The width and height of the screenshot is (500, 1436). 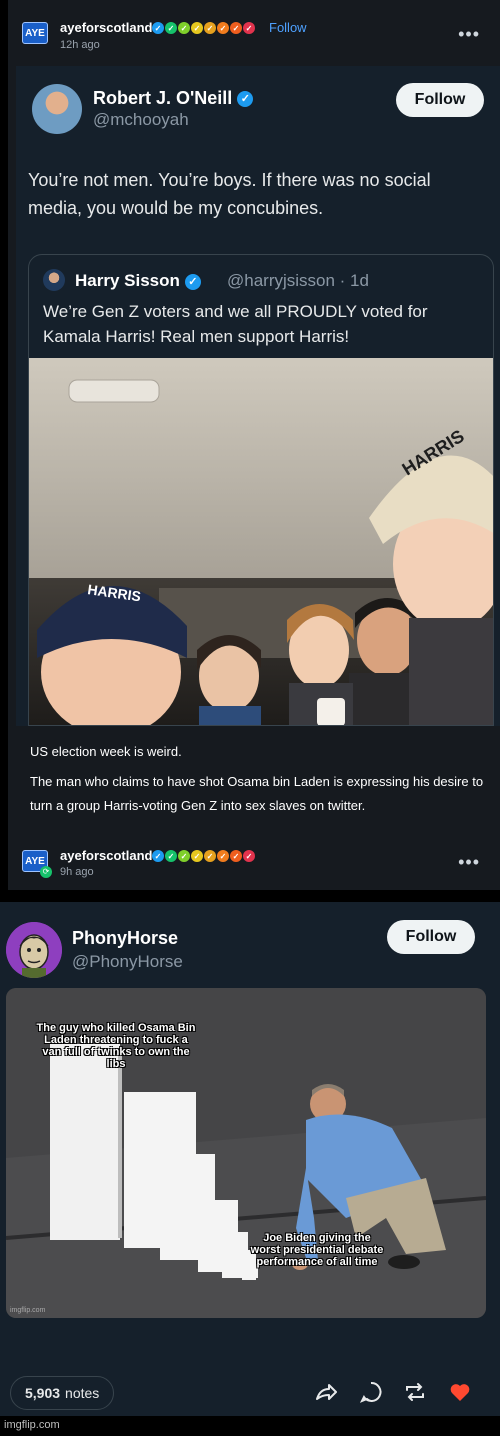 I want to click on blog-username: ayeforscotland, so click(x=106, y=27).